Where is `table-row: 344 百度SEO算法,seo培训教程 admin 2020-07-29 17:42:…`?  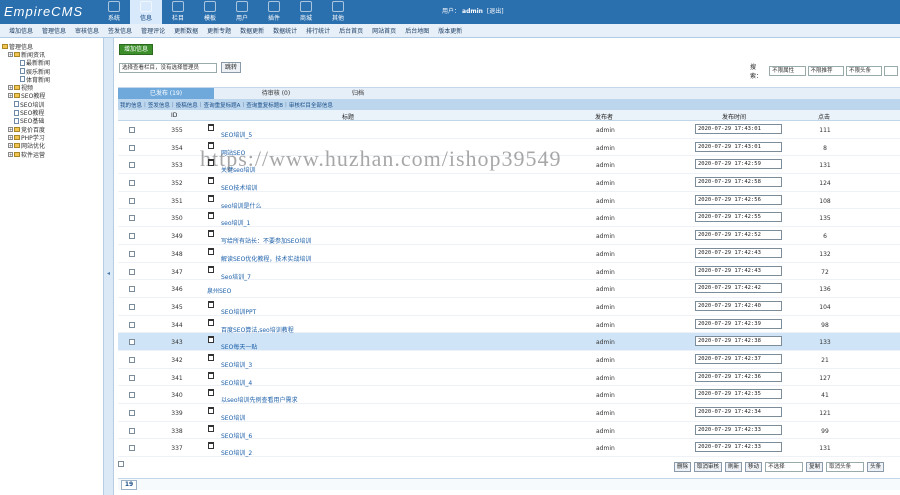 table-row: 344 百度SEO算法,seo培训教程 admin 2020-07-29 17:42:… is located at coordinates (509, 325).